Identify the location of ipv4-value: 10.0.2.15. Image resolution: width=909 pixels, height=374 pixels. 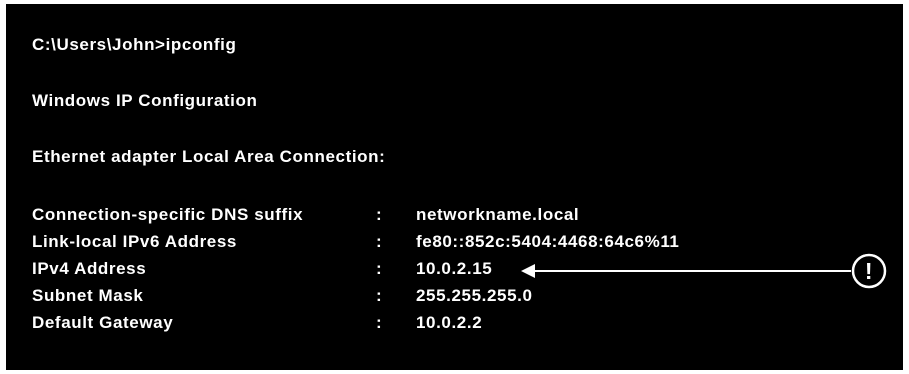
(454, 268).